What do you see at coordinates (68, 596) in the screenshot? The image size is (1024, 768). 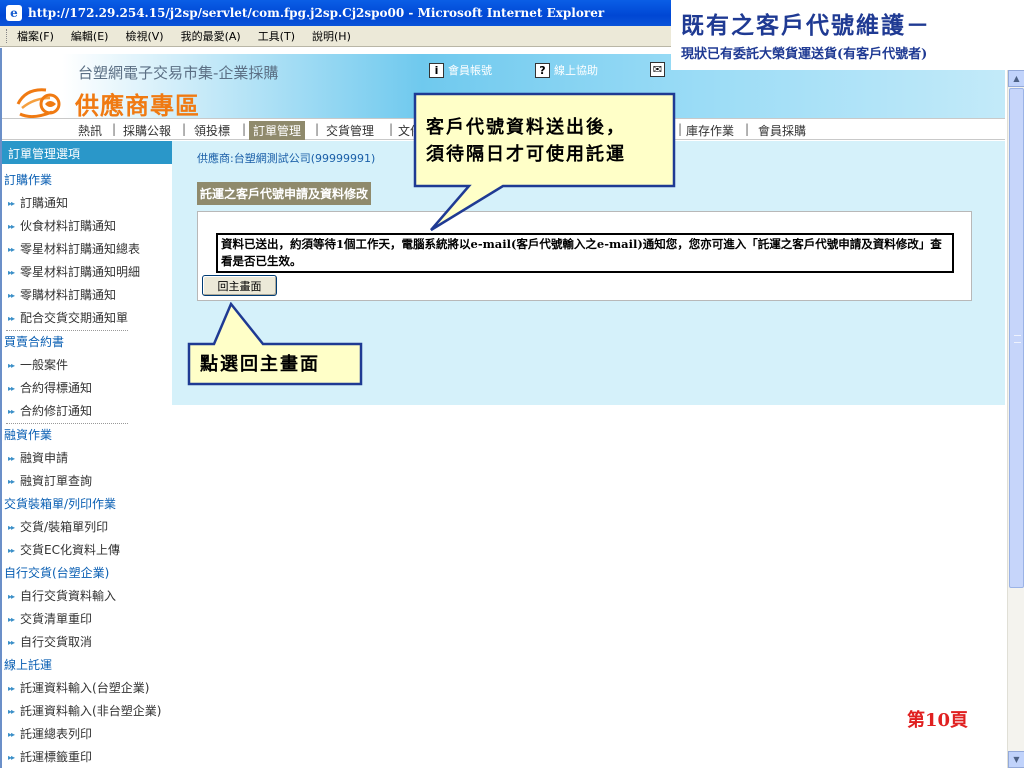 I see `sidebar-item-label: 自行交貨資料輸入` at bounding box center [68, 596].